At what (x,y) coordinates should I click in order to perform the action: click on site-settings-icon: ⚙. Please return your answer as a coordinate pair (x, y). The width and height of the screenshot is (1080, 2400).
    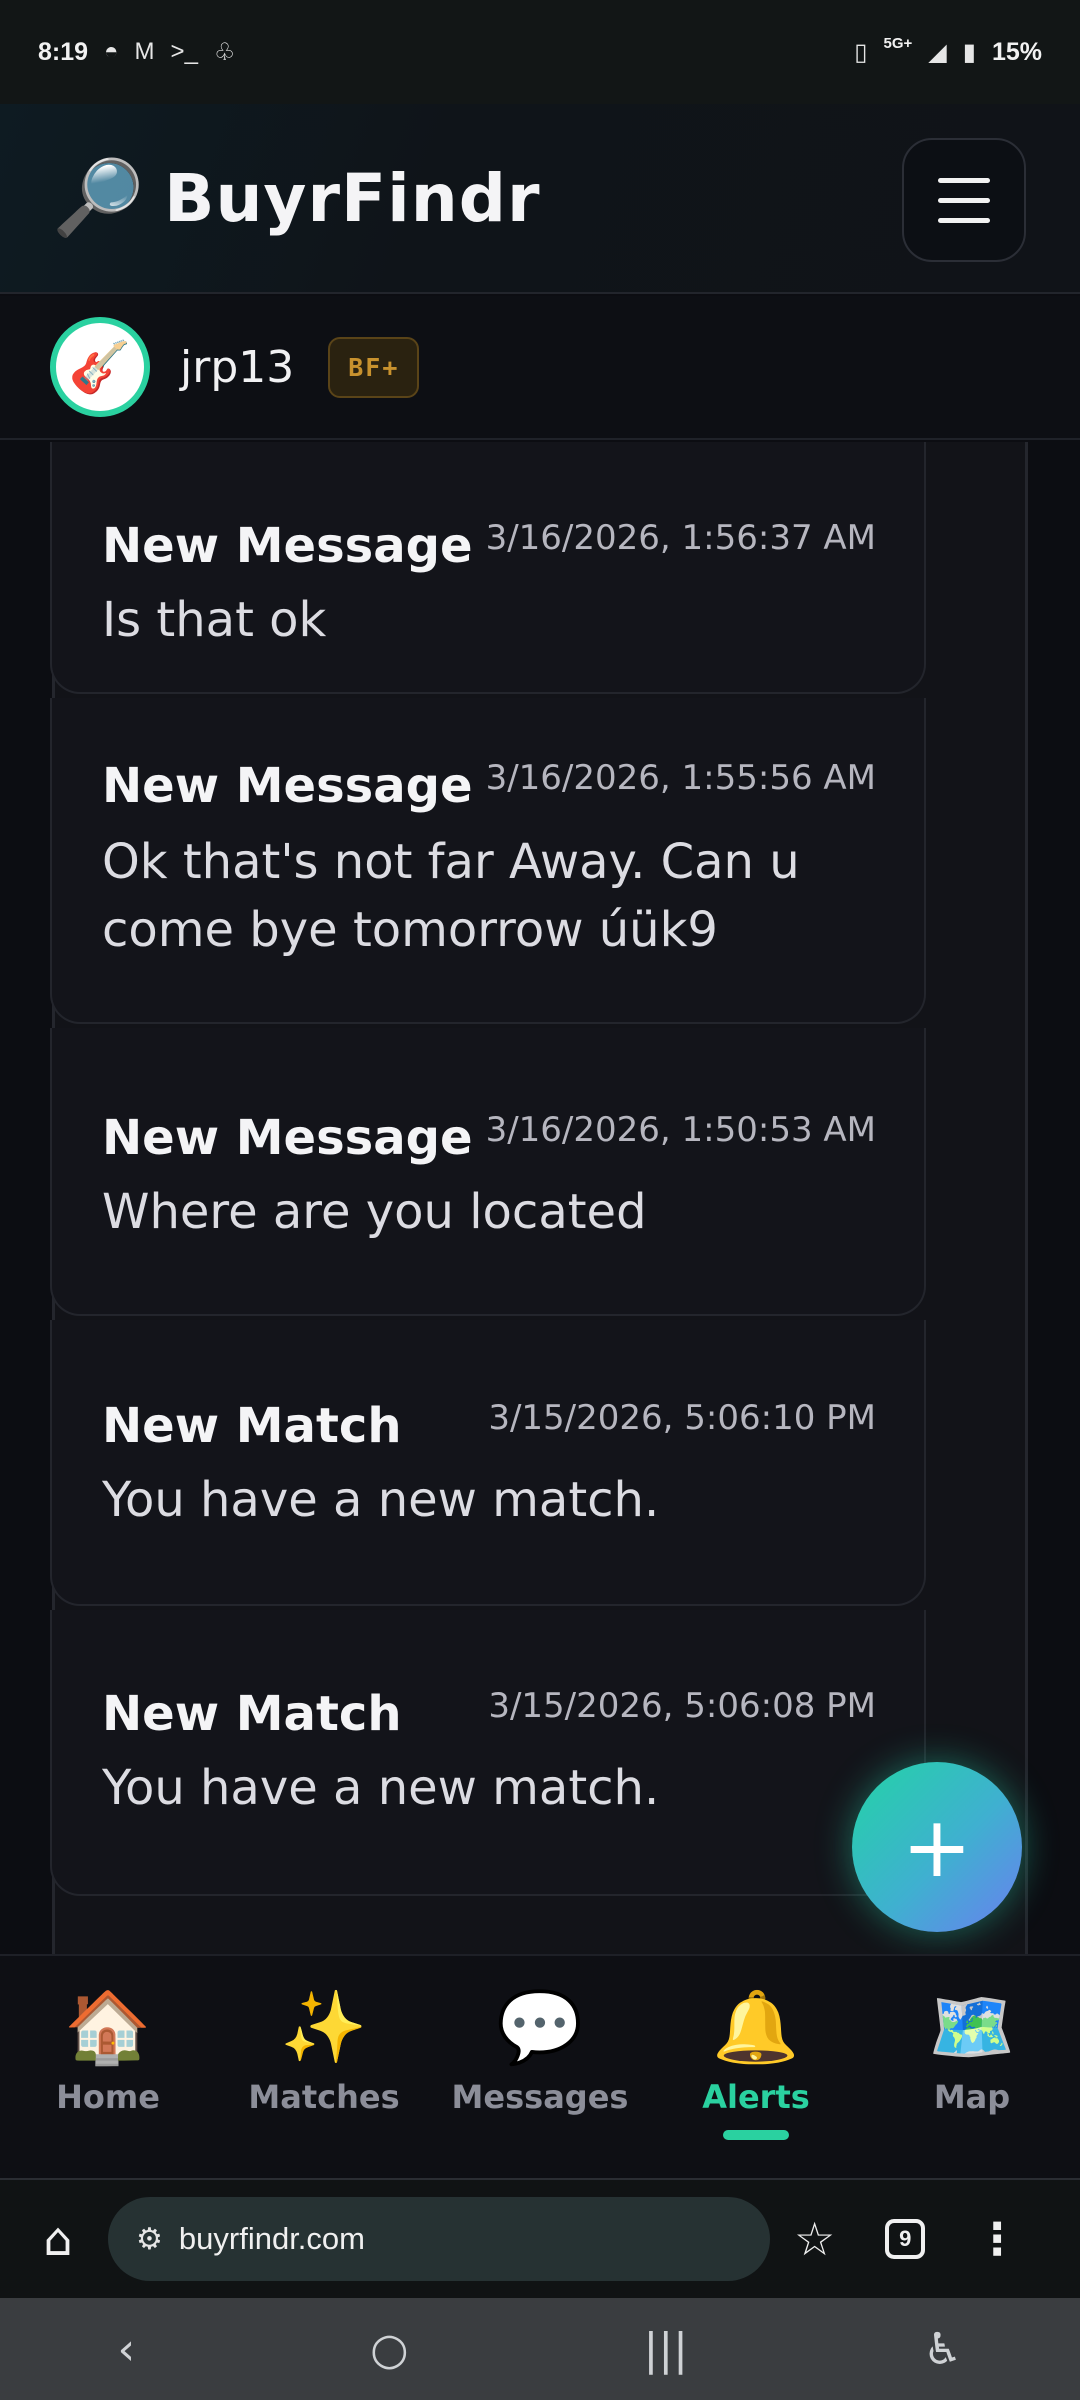
    Looking at the image, I should click on (149, 2239).